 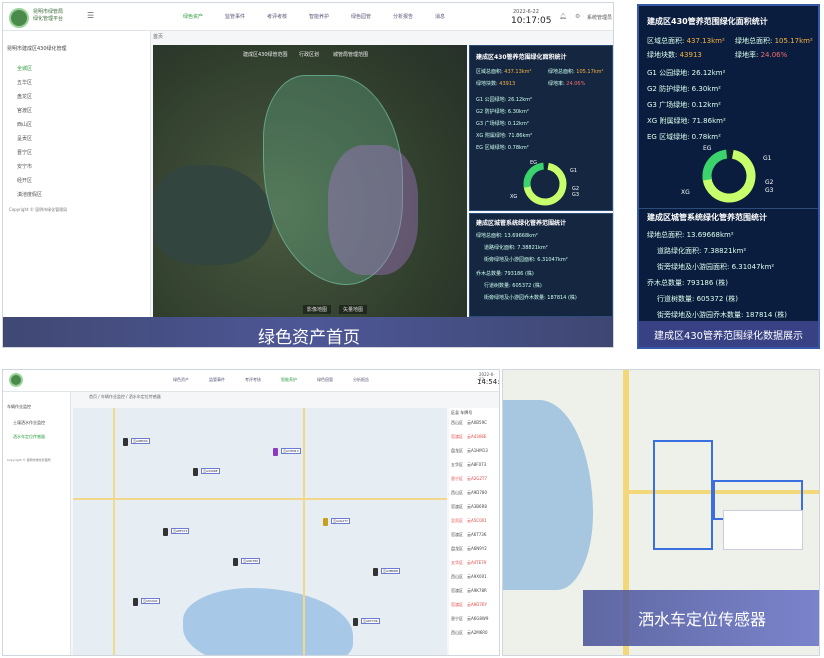 I want to click on sidebar-item-chenggong: 呈贡区, so click(x=24, y=138).